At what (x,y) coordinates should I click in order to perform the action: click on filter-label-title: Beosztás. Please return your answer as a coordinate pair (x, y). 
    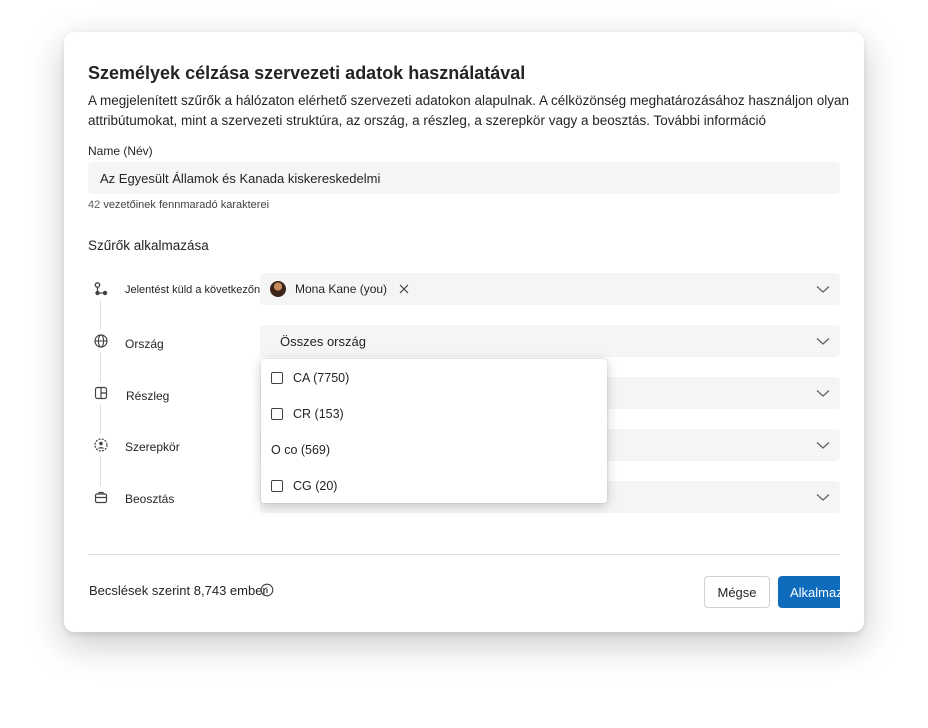
    Looking at the image, I should click on (150, 499).